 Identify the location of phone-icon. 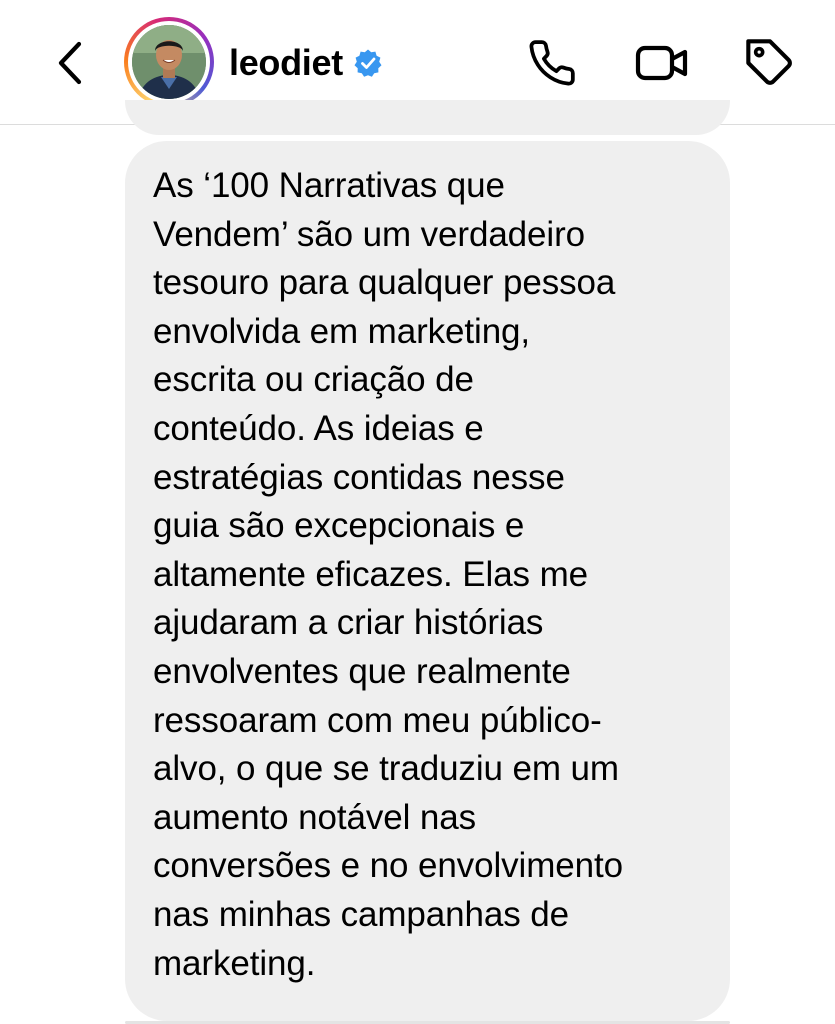
(552, 63).